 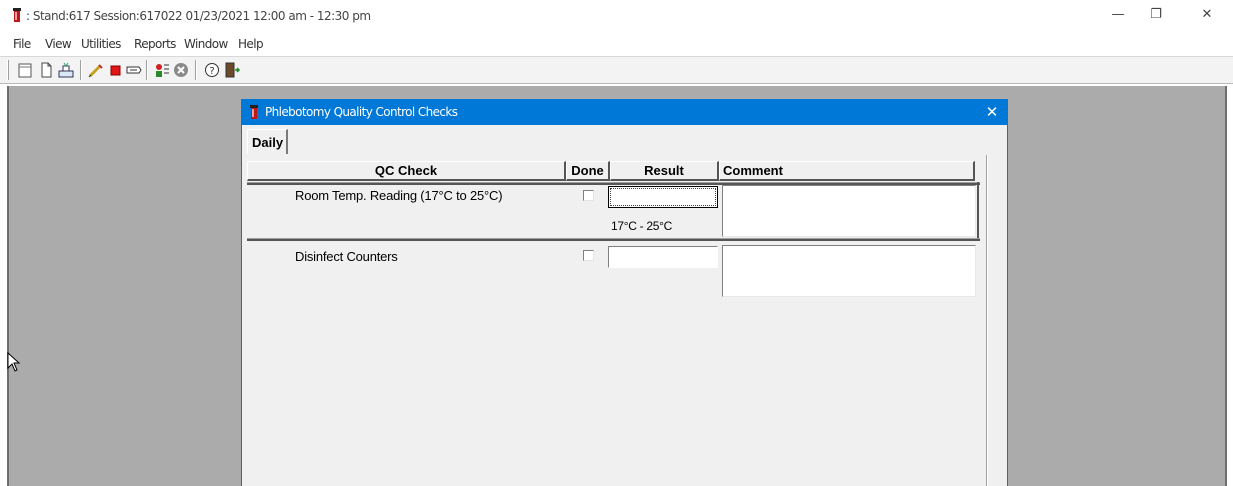 I want to click on exit-icon, so click(x=231, y=70).